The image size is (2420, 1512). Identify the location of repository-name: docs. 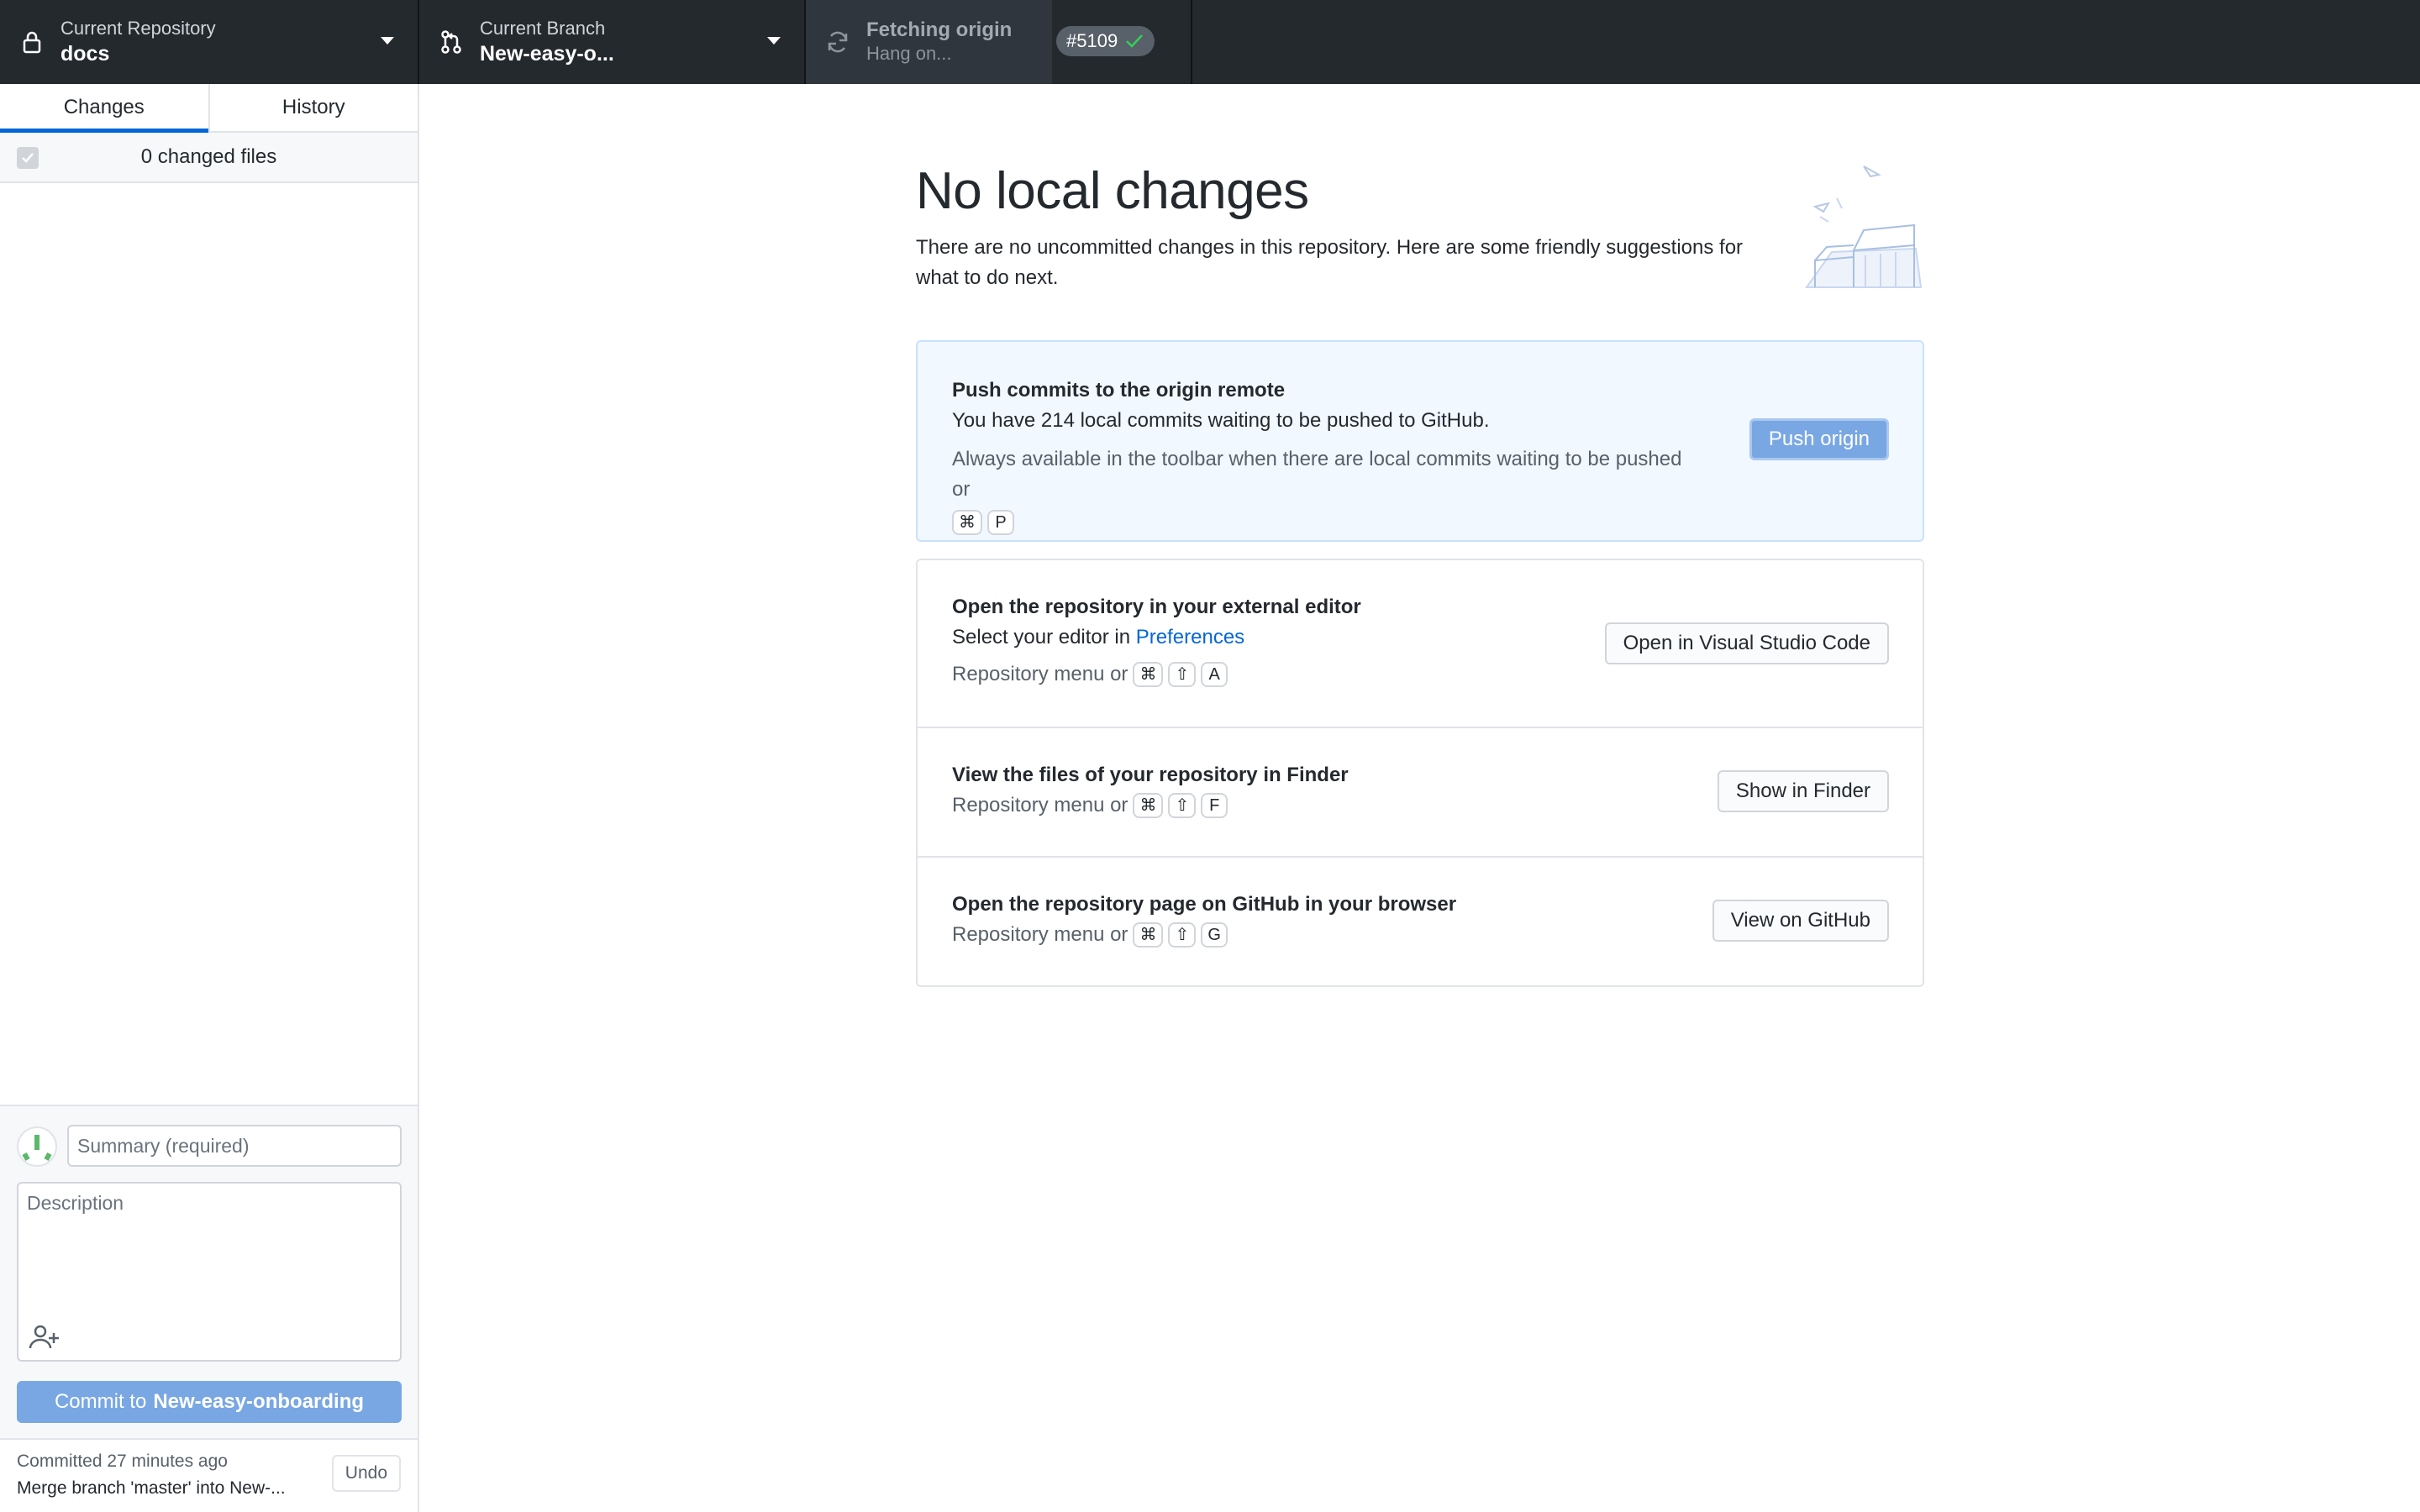
(85, 54).